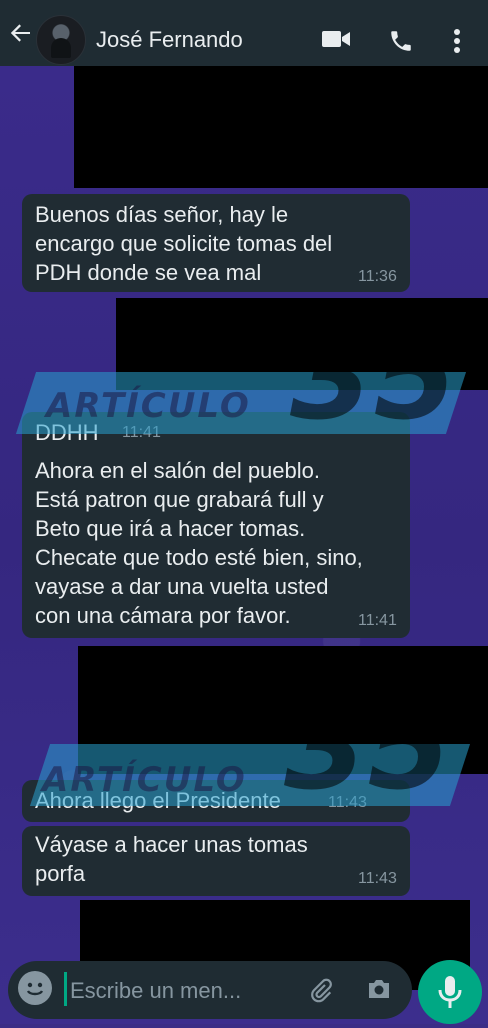 This screenshot has height=1028, width=488. What do you see at coordinates (281, 127) in the screenshot?
I see `redacted-message` at bounding box center [281, 127].